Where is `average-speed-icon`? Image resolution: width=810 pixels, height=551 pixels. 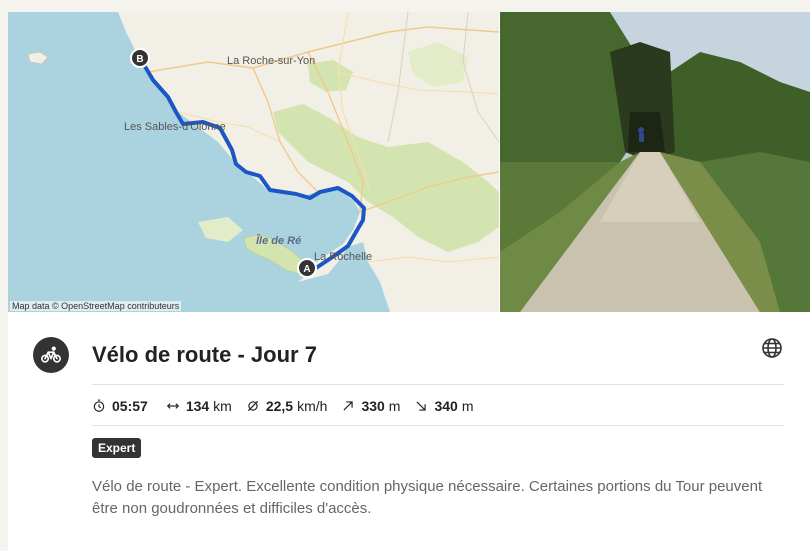
average-speed-icon is located at coordinates (252, 406).